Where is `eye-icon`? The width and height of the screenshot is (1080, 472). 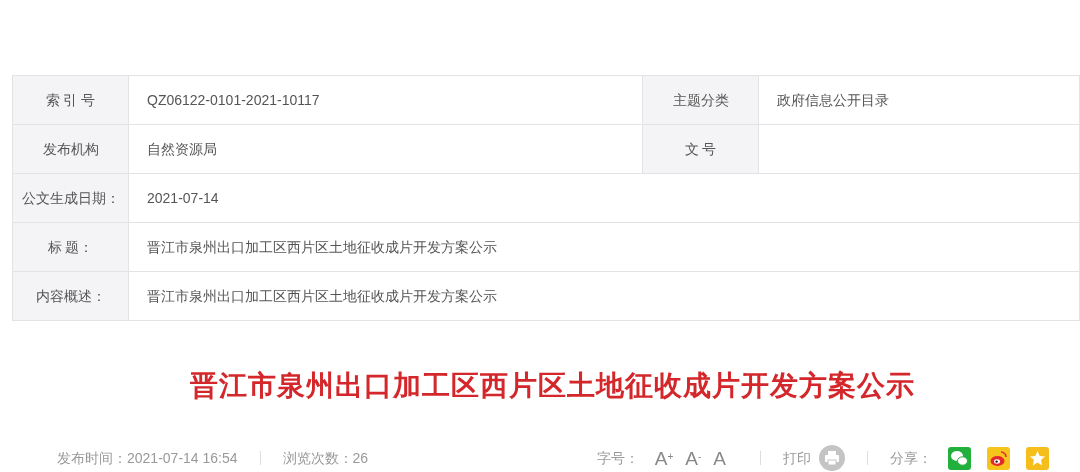
eye-icon is located at coordinates (998, 458).